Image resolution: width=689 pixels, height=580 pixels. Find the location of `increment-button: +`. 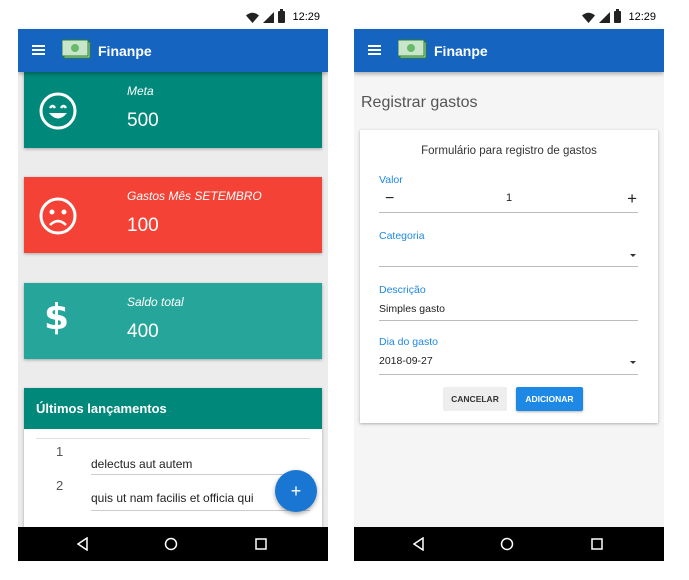

increment-button: + is located at coordinates (632, 199).